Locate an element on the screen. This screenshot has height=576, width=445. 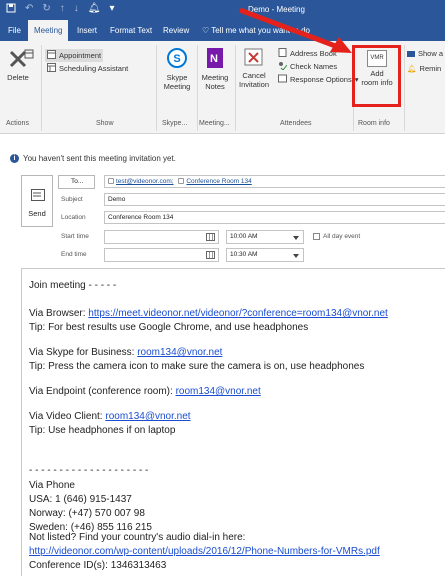
skype-line: Via Skype for Business: room134@vnor.net is located at coordinates (126, 352).